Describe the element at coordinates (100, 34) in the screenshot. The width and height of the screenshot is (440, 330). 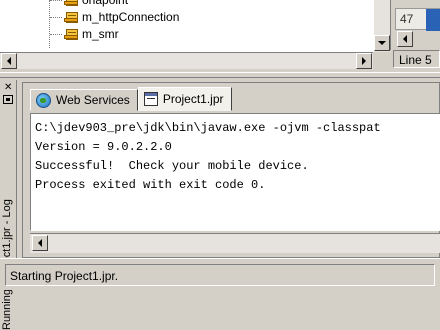
I see `tree-node-label: m_smr` at that location.